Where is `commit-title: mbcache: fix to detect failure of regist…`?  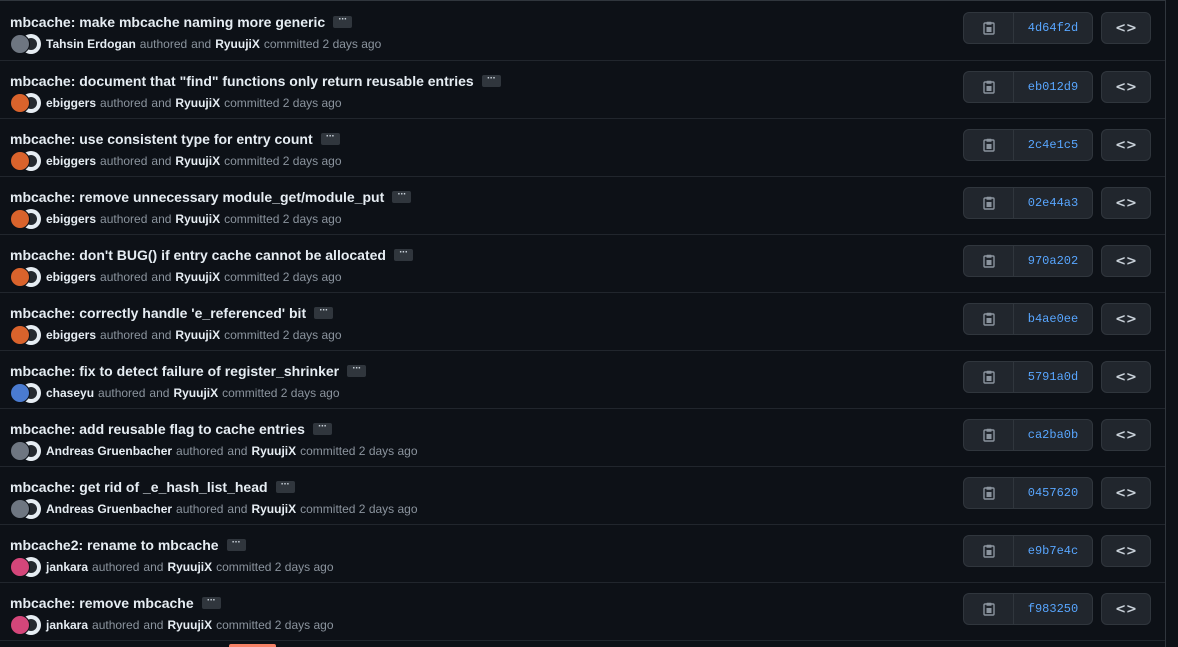
commit-title: mbcache: fix to detect failure of regist… is located at coordinates (174, 371).